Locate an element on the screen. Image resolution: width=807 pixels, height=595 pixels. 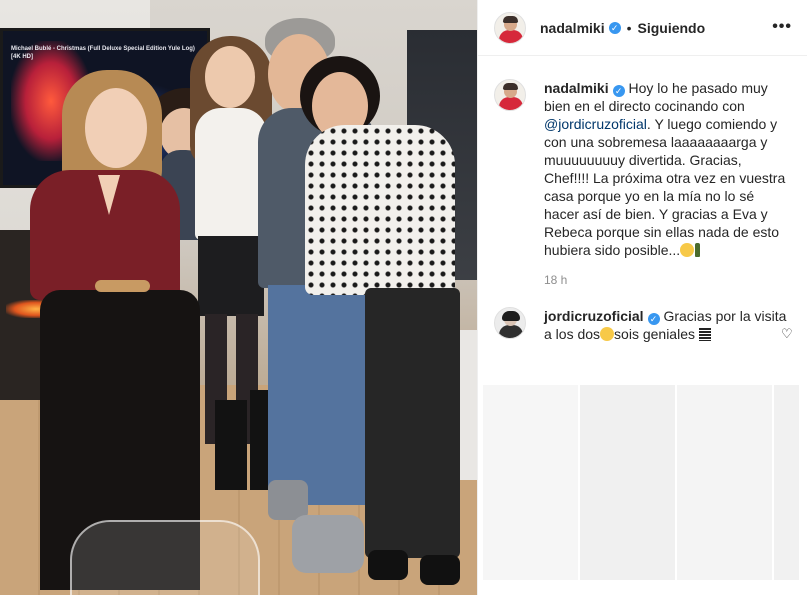
caption-timestamp: 18 h is located at coordinates (669, 280).